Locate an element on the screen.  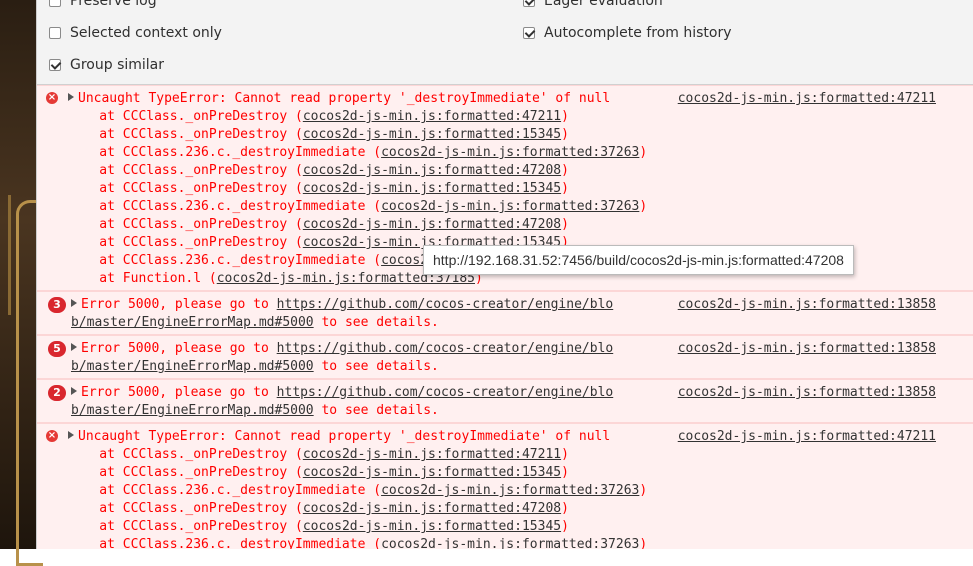
selected-context-option: Selected context only is located at coordinates (135, 33).